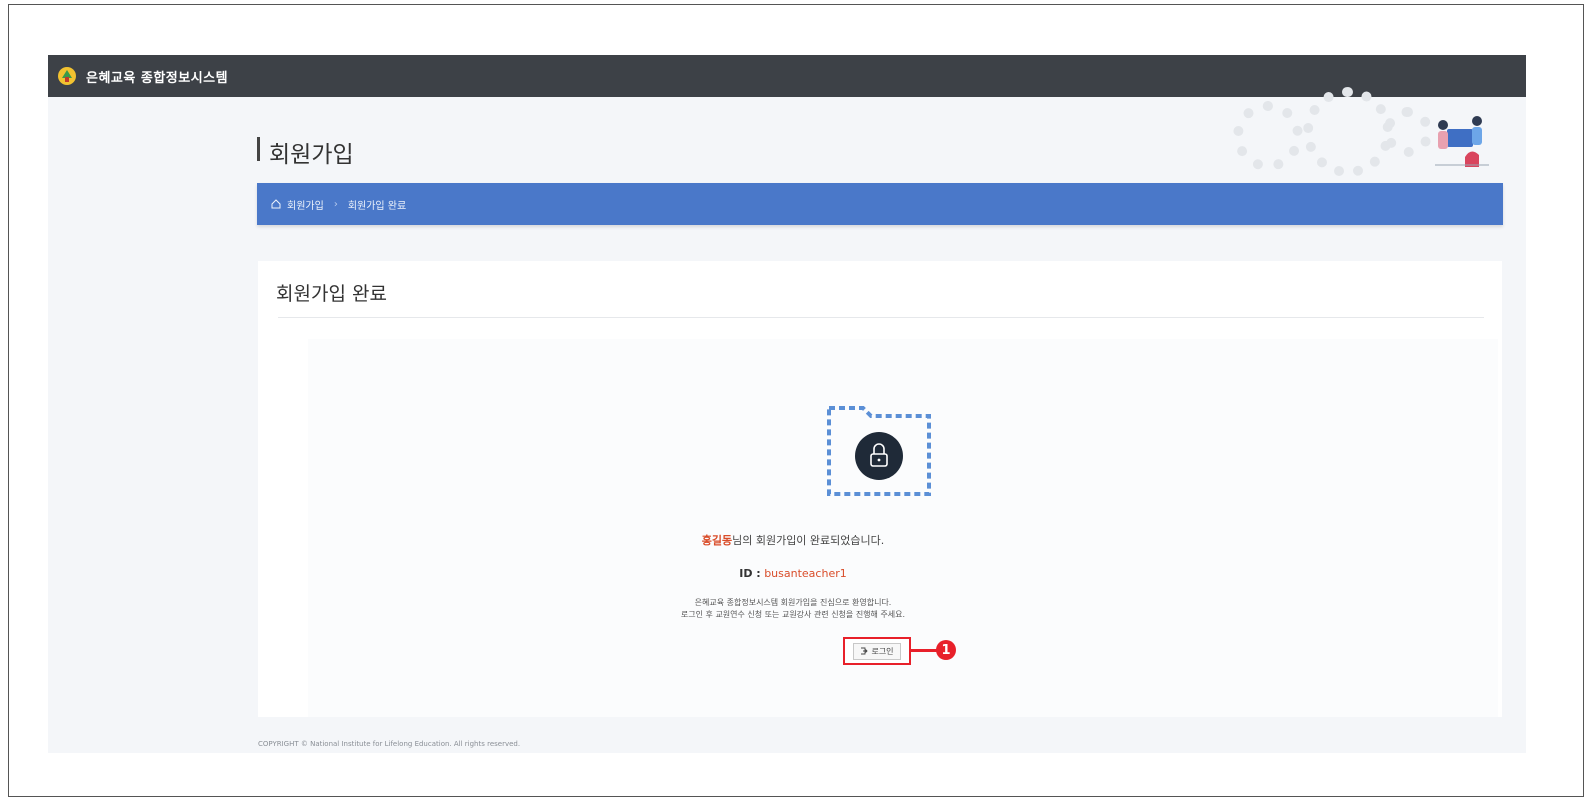 Image resolution: width=1586 pixels, height=799 pixels. Describe the element at coordinates (717, 540) in the screenshot. I see `member-name: 홍길동` at that location.